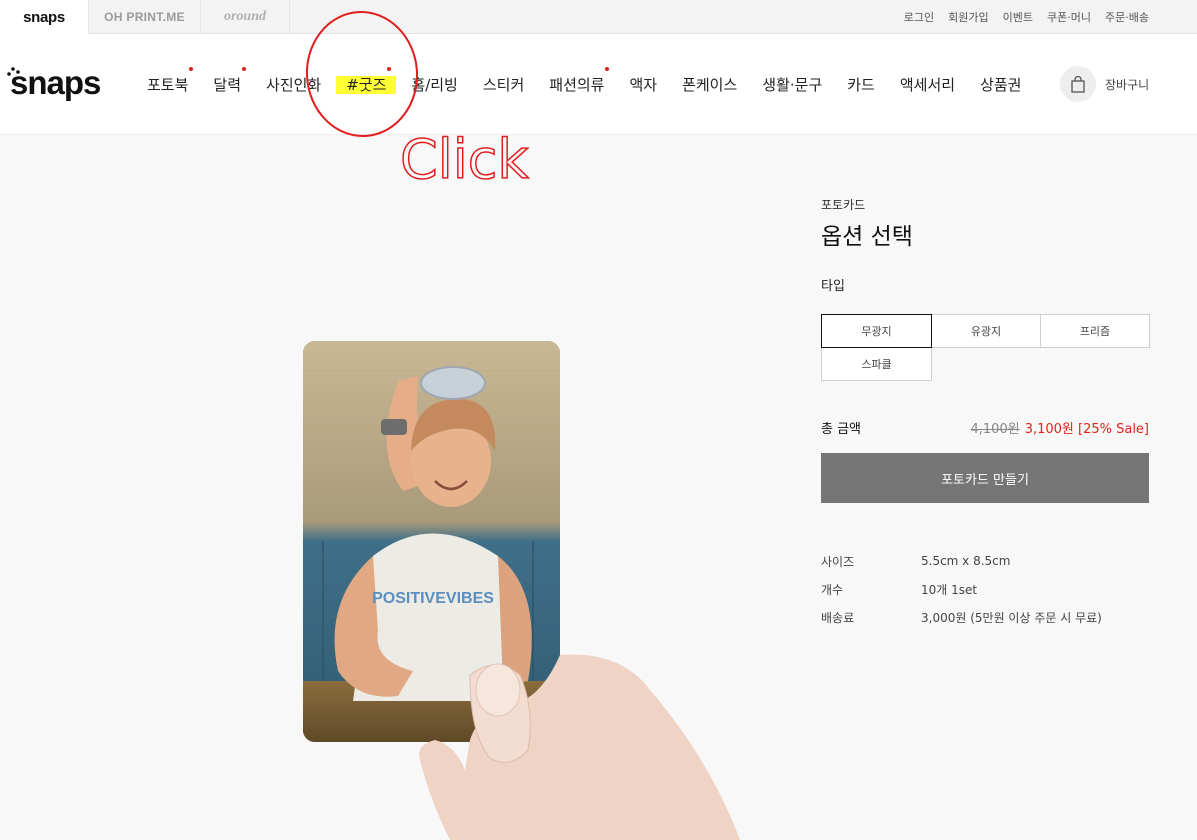 The image size is (1197, 840). I want to click on product-category: 포토카드, so click(843, 205).